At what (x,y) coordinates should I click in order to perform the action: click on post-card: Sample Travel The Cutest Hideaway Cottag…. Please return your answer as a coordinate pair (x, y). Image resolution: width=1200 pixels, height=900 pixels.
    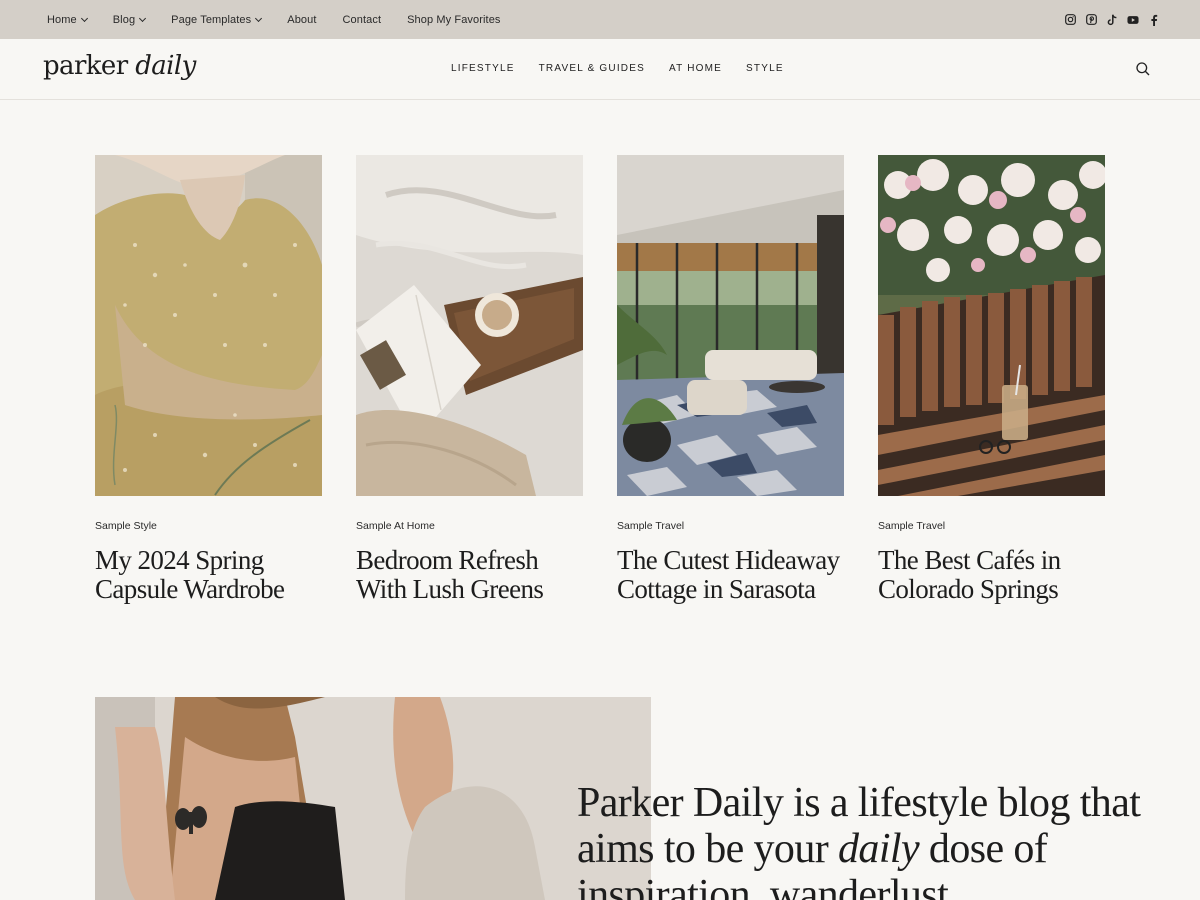
    Looking at the image, I should click on (730, 379).